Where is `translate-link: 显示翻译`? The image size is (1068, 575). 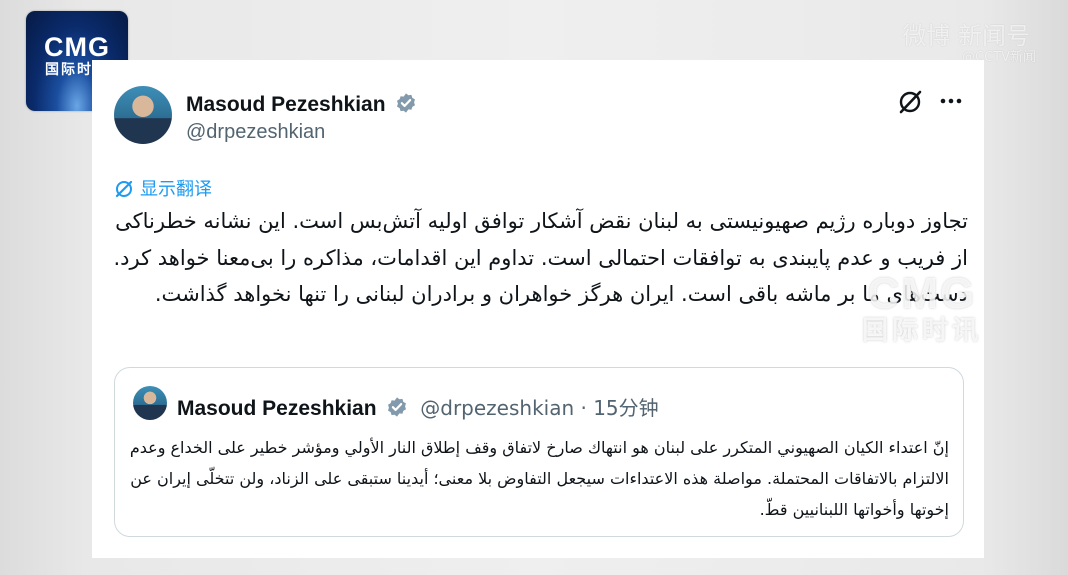 translate-link: 显示翻译 is located at coordinates (163, 188).